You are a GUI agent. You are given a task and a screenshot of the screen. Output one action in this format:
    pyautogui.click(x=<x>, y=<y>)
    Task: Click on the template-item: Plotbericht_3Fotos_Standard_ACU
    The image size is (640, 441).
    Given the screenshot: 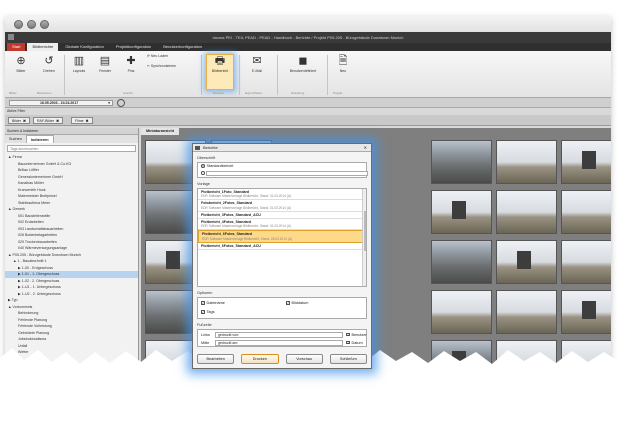 What is the action you would take?
    pyautogui.click(x=282, y=216)
    